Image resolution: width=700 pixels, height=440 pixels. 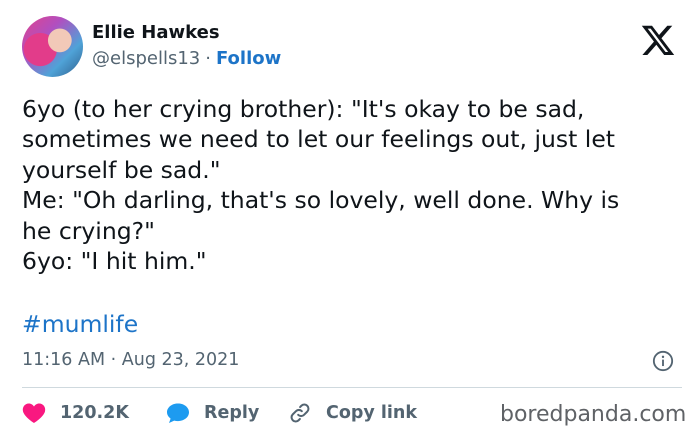 I want to click on actions-divider, so click(x=352, y=387).